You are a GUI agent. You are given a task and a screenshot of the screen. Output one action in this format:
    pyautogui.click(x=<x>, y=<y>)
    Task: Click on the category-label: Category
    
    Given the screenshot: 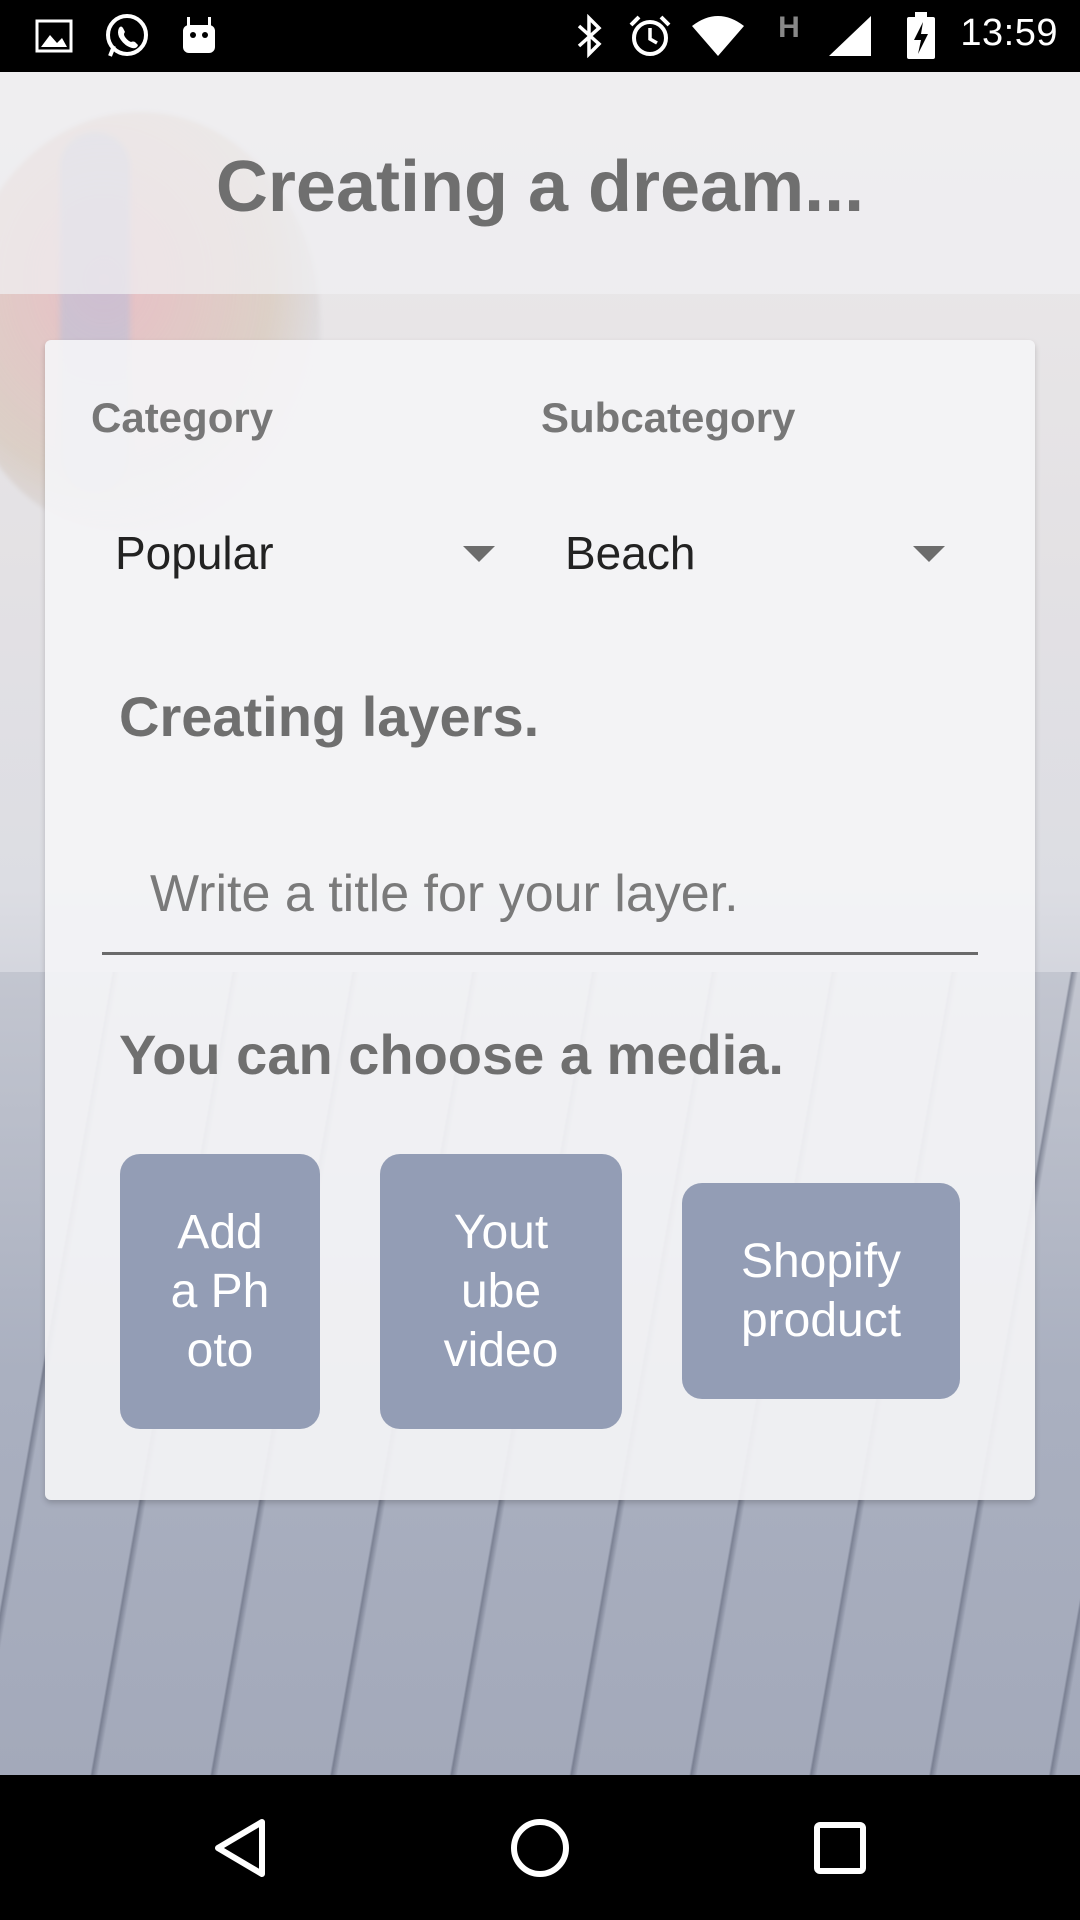 What is the action you would take?
    pyautogui.click(x=182, y=417)
    